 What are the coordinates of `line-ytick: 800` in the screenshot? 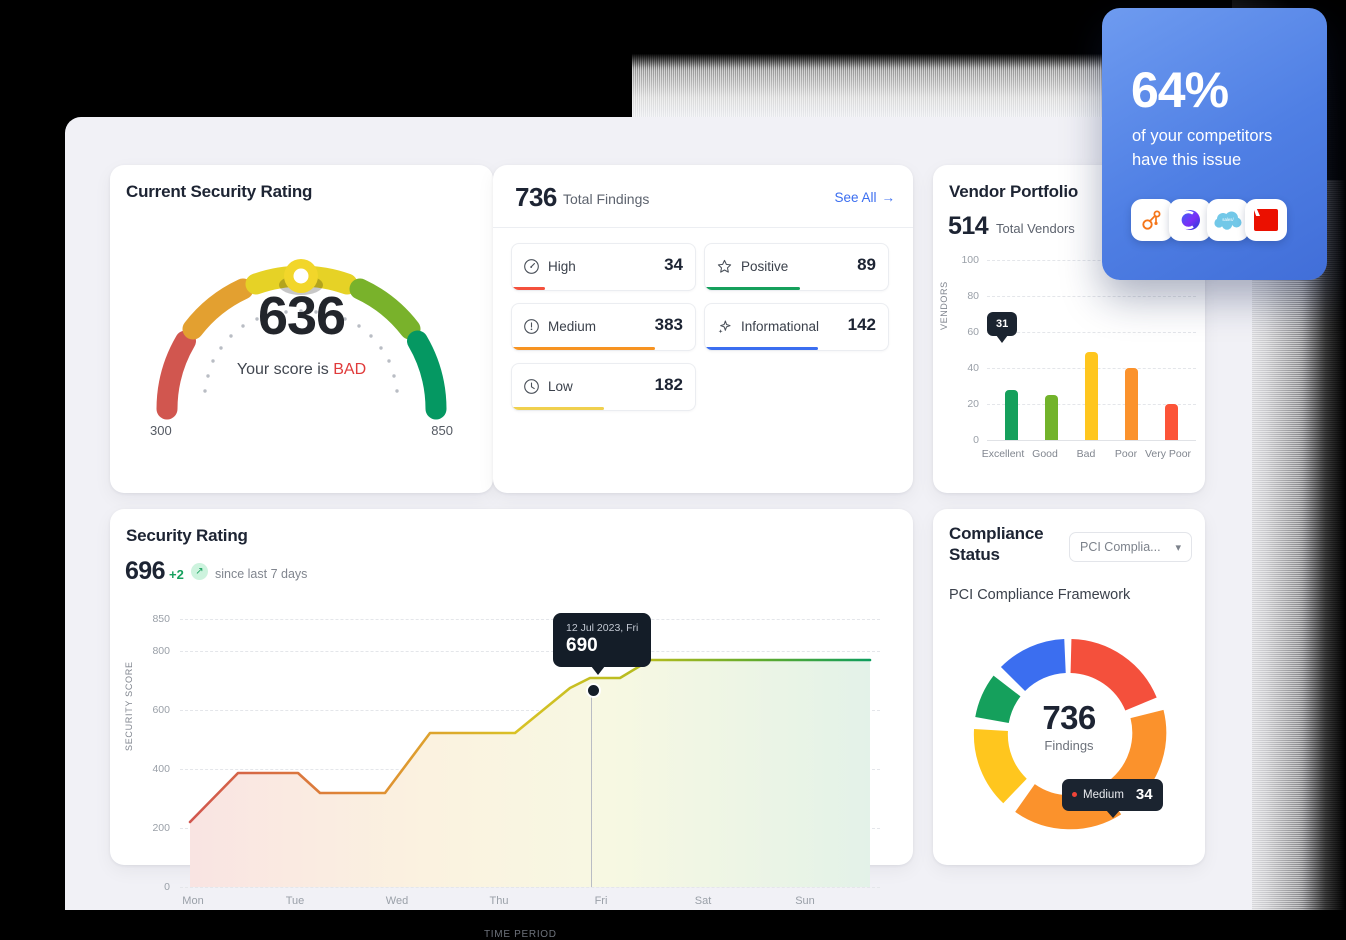 It's located at (161, 651).